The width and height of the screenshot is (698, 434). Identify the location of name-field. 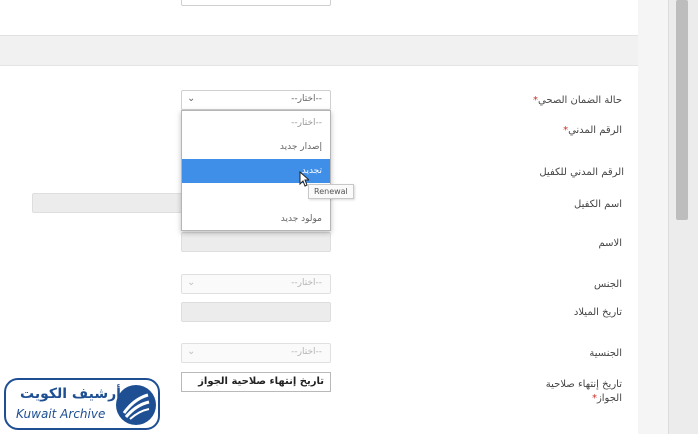
(256, 242).